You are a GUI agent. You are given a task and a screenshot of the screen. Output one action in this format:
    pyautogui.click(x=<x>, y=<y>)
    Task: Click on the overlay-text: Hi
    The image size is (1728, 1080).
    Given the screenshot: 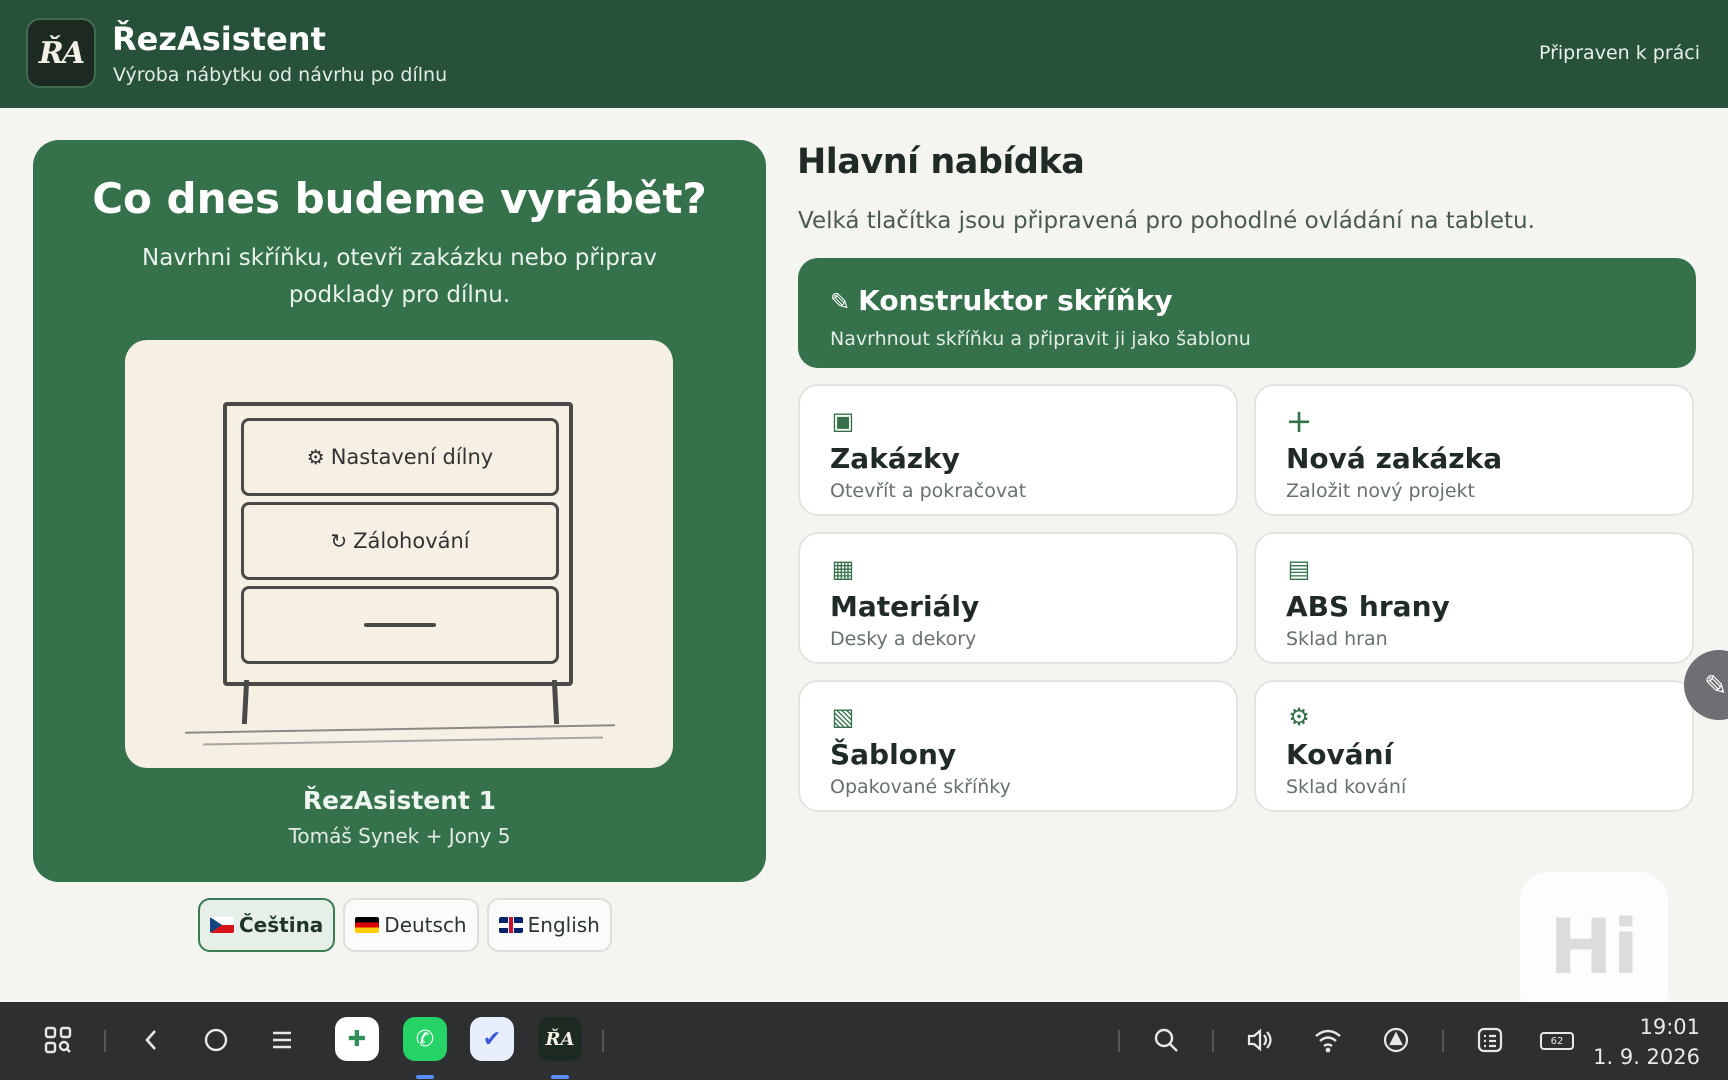 What is the action you would take?
    pyautogui.click(x=1594, y=946)
    